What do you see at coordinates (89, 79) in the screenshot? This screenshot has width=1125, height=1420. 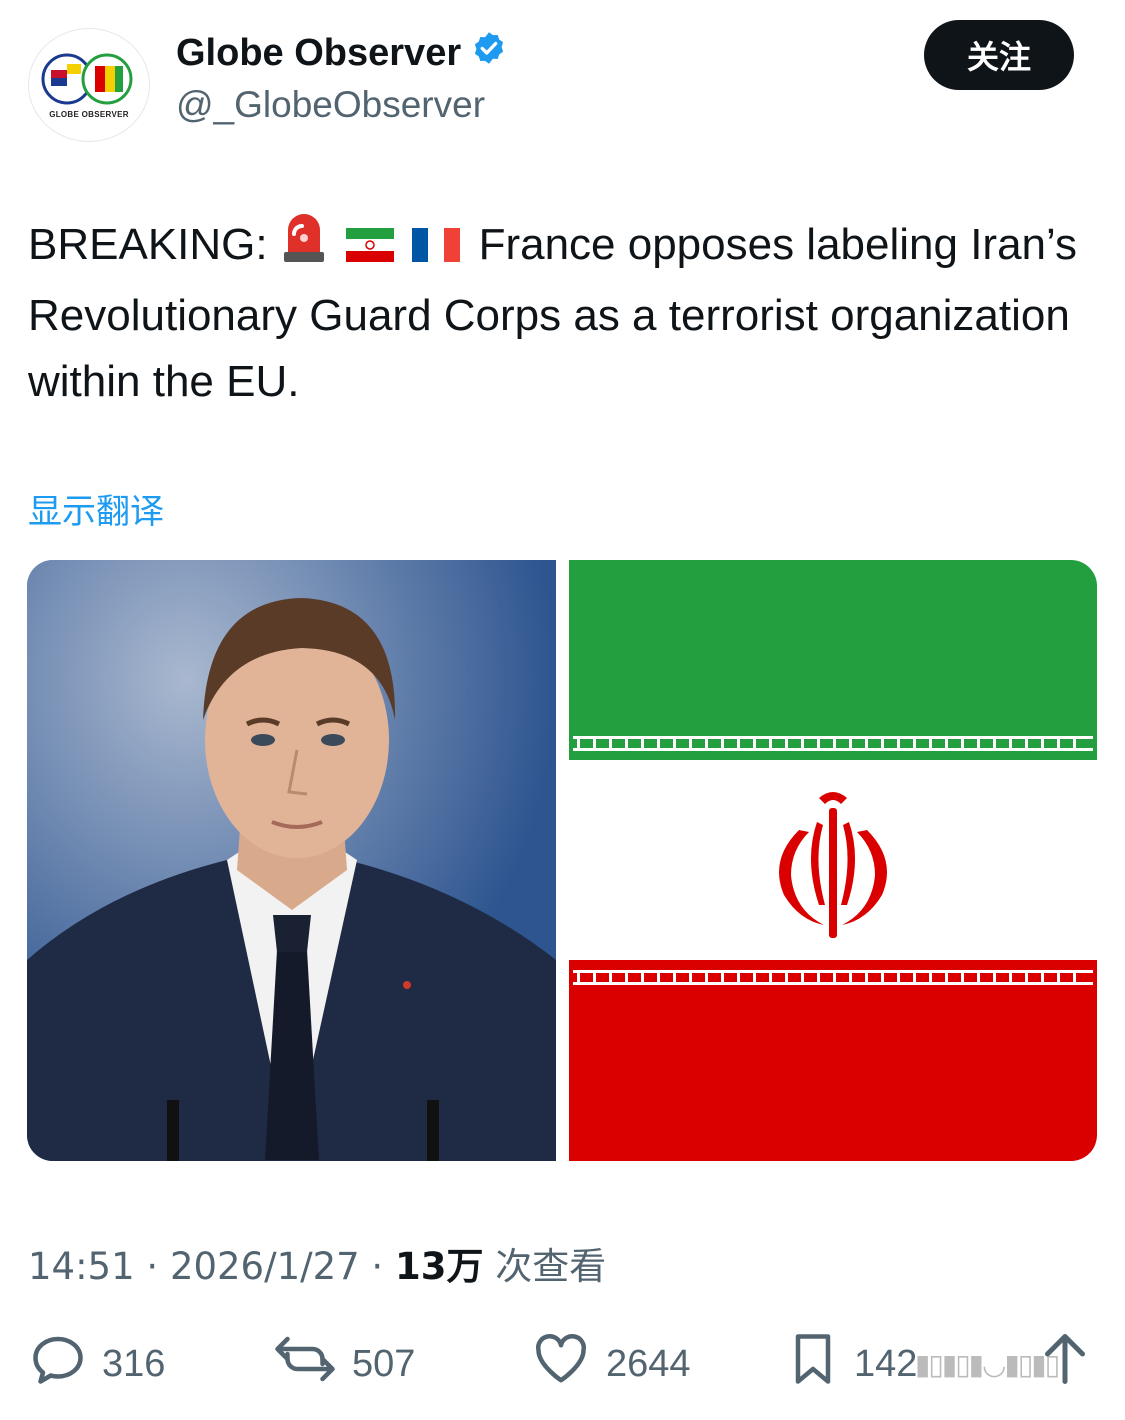 I see `globe-observer-logo` at bounding box center [89, 79].